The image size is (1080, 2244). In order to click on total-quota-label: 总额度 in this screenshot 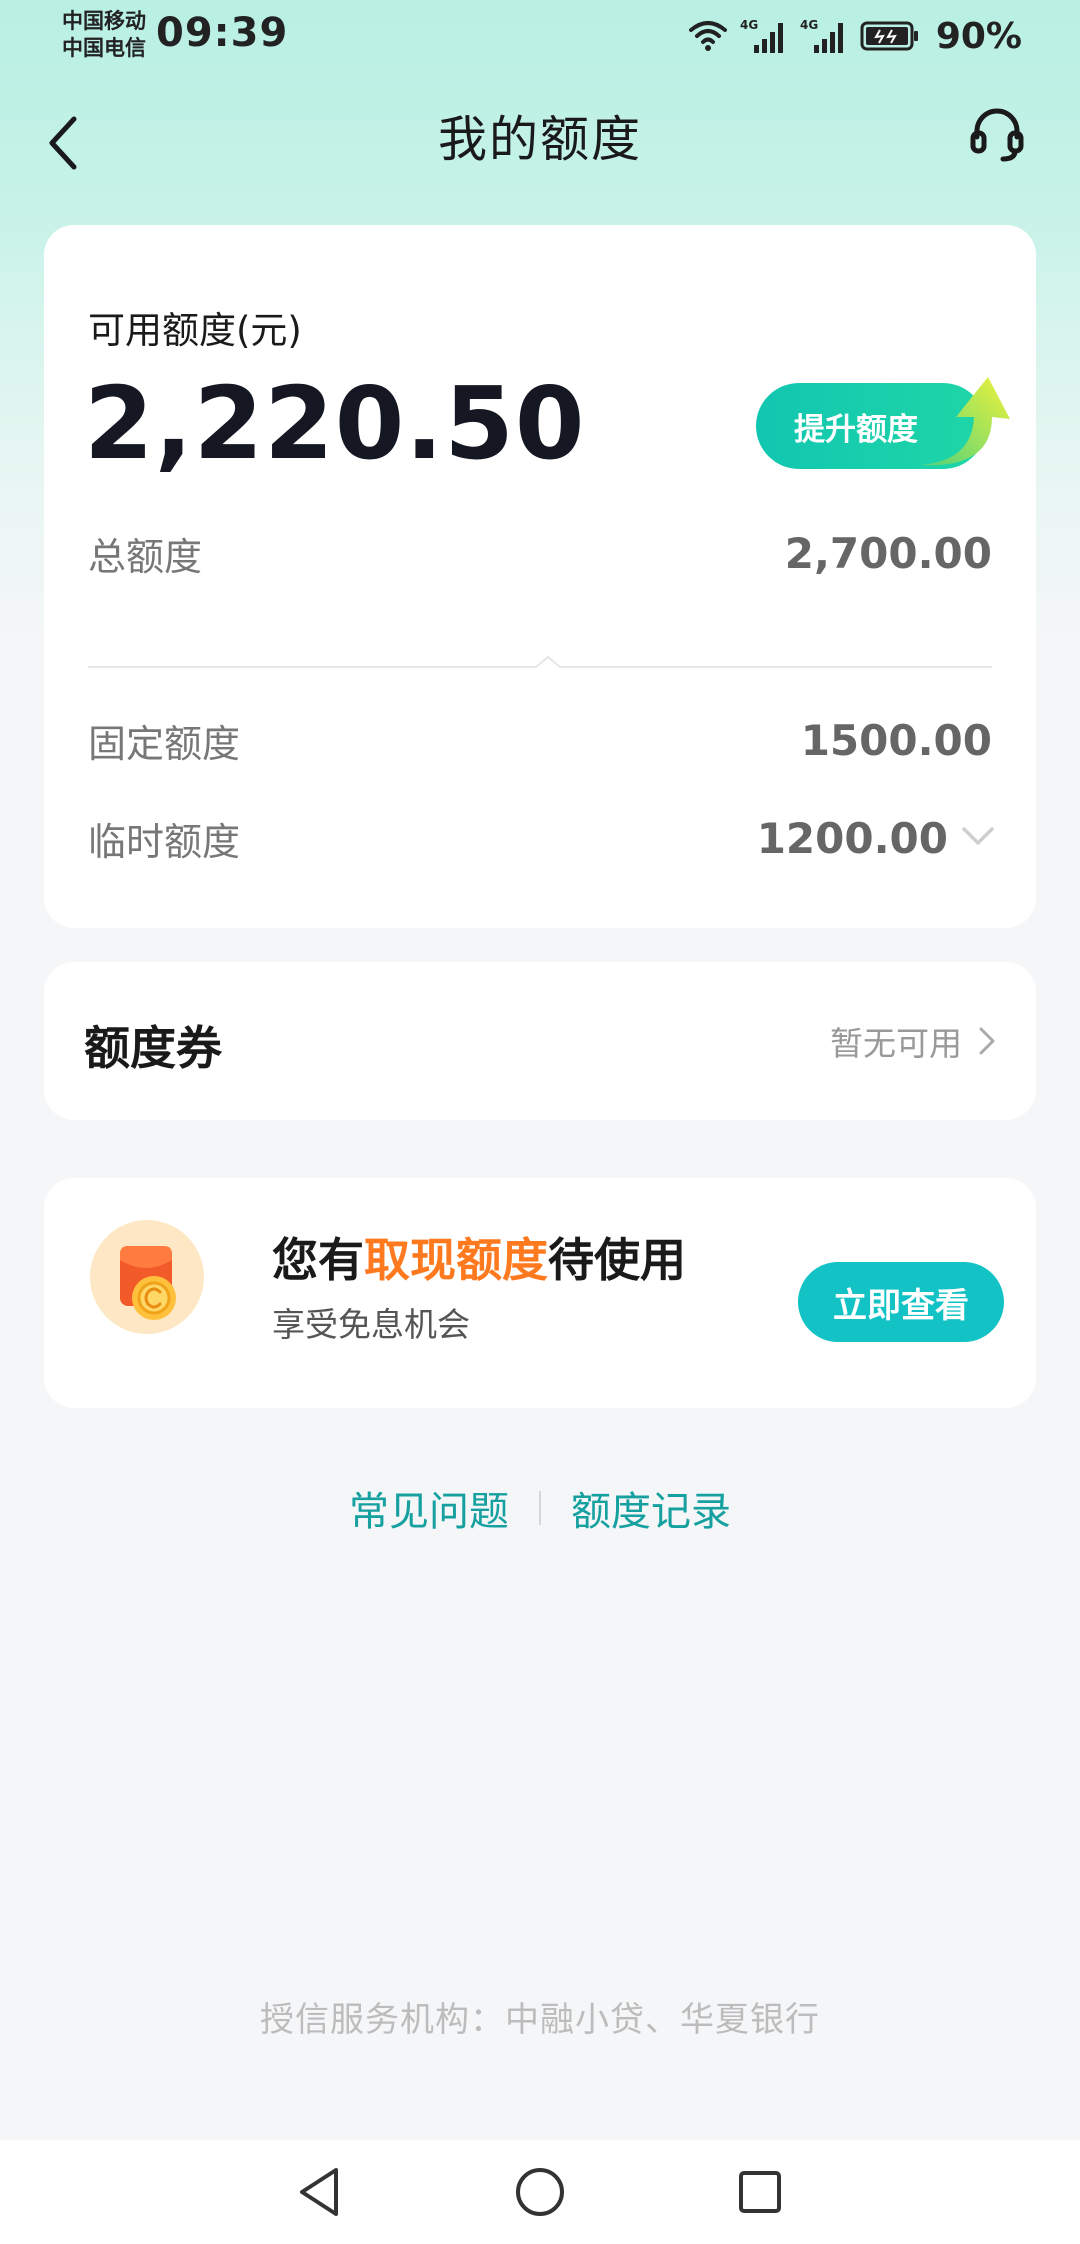, I will do `click(145, 556)`.